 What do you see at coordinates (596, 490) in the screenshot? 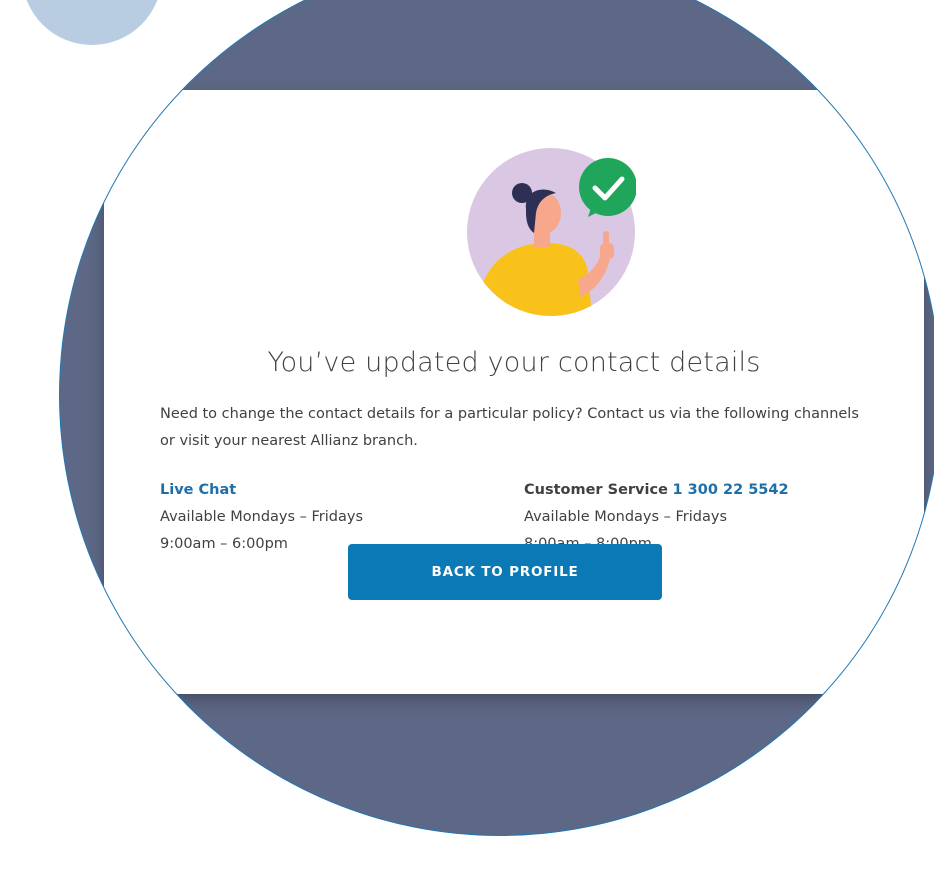
I see `customer-service-label: Customer Service` at bounding box center [596, 490].